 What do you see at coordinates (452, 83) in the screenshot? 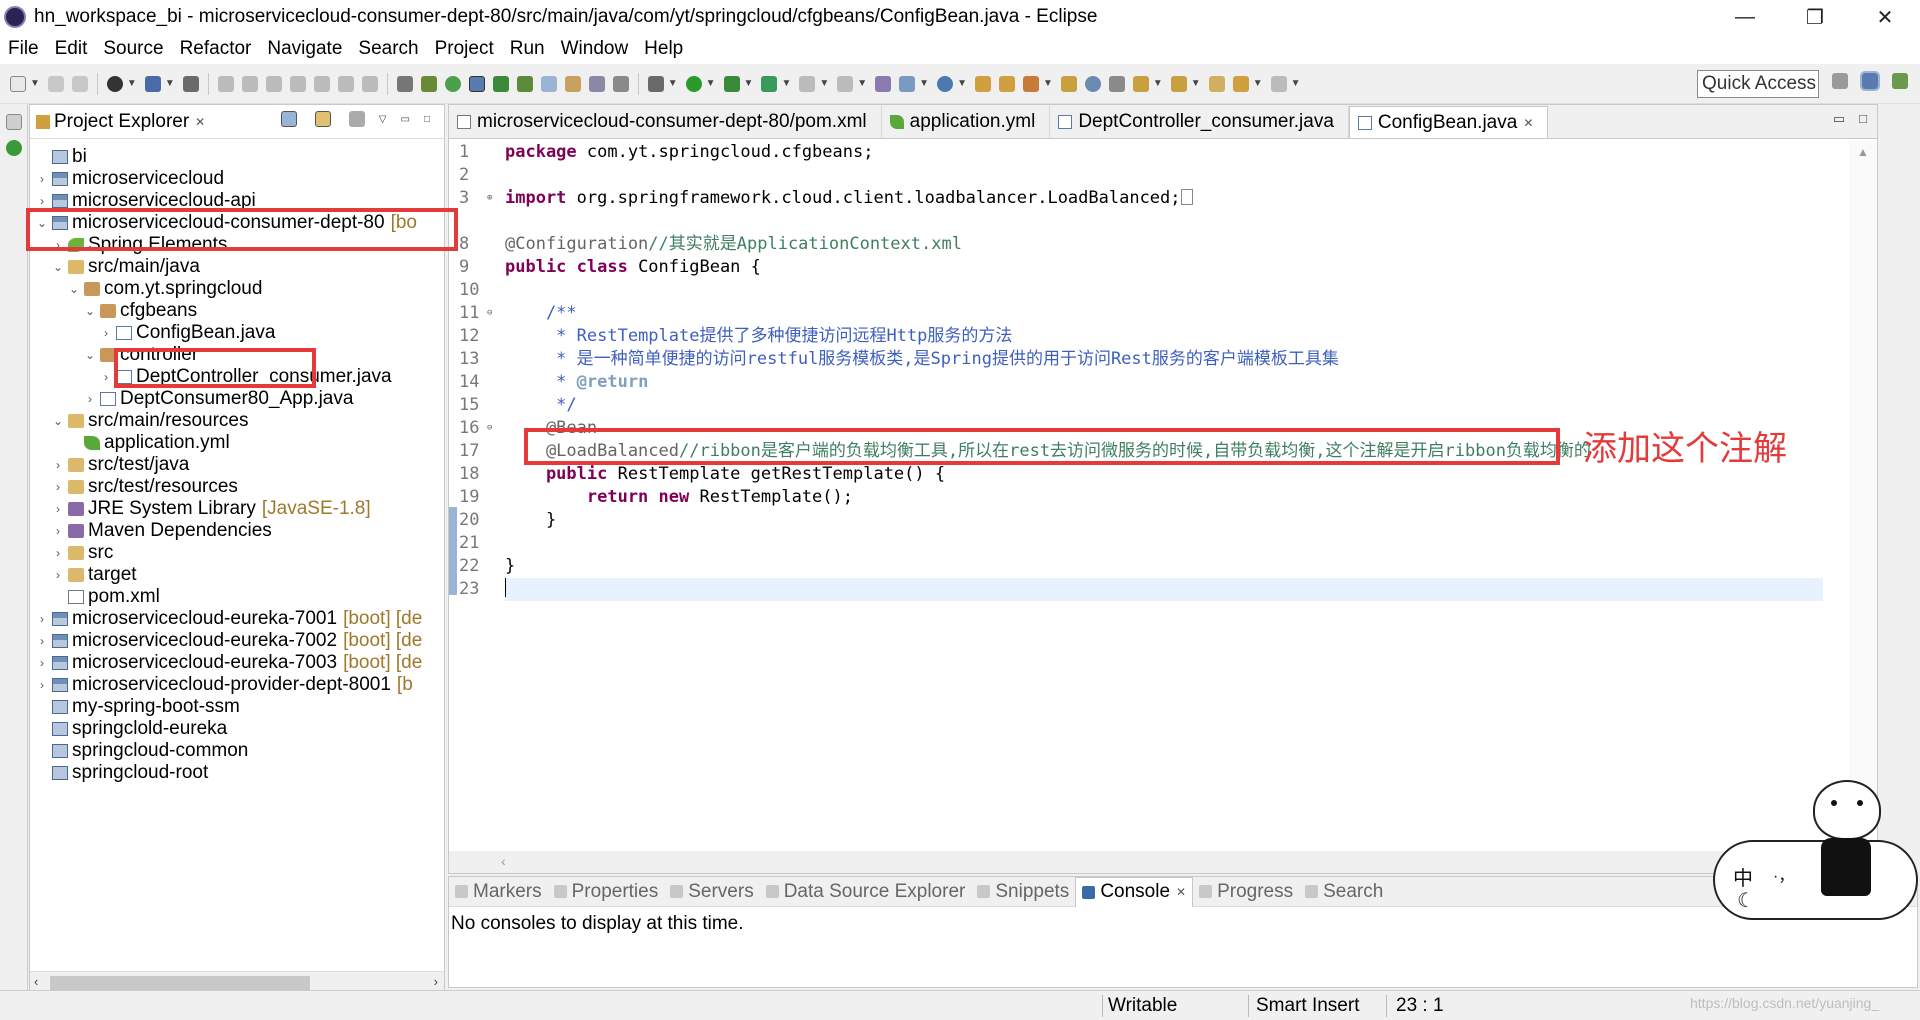
I see `spring-boot-run-icon` at bounding box center [452, 83].